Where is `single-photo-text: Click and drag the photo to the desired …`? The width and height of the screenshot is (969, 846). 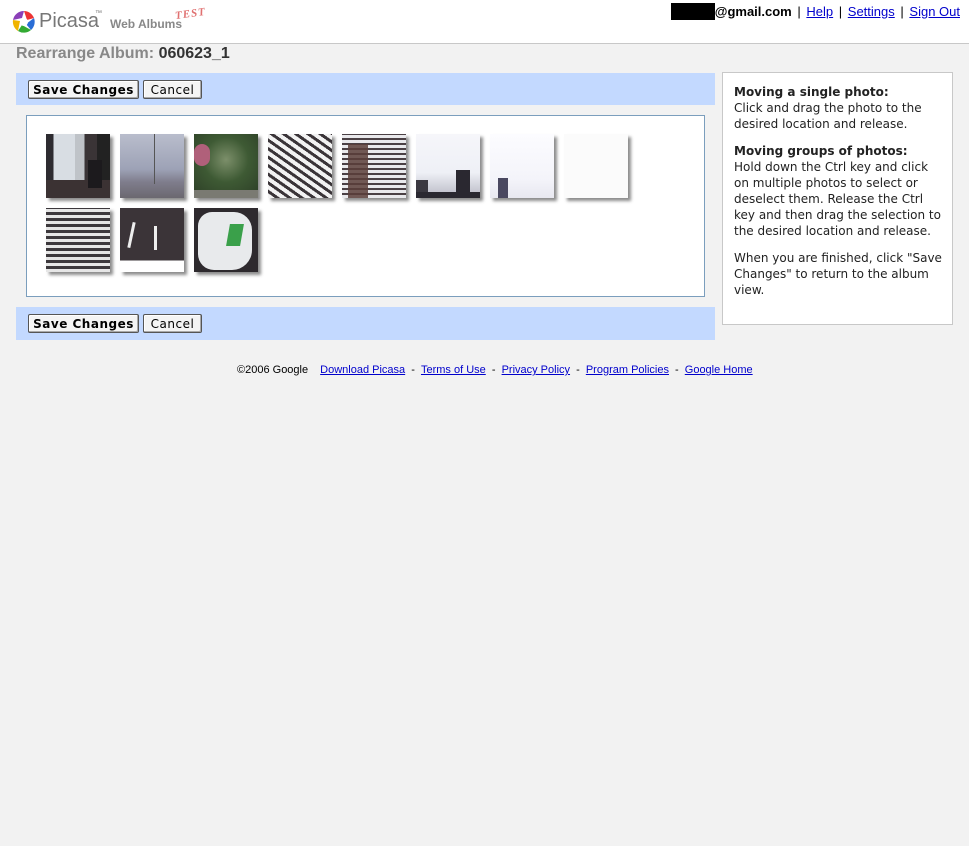
single-photo-text: Click and drag the photo to the desired … is located at coordinates (828, 116).